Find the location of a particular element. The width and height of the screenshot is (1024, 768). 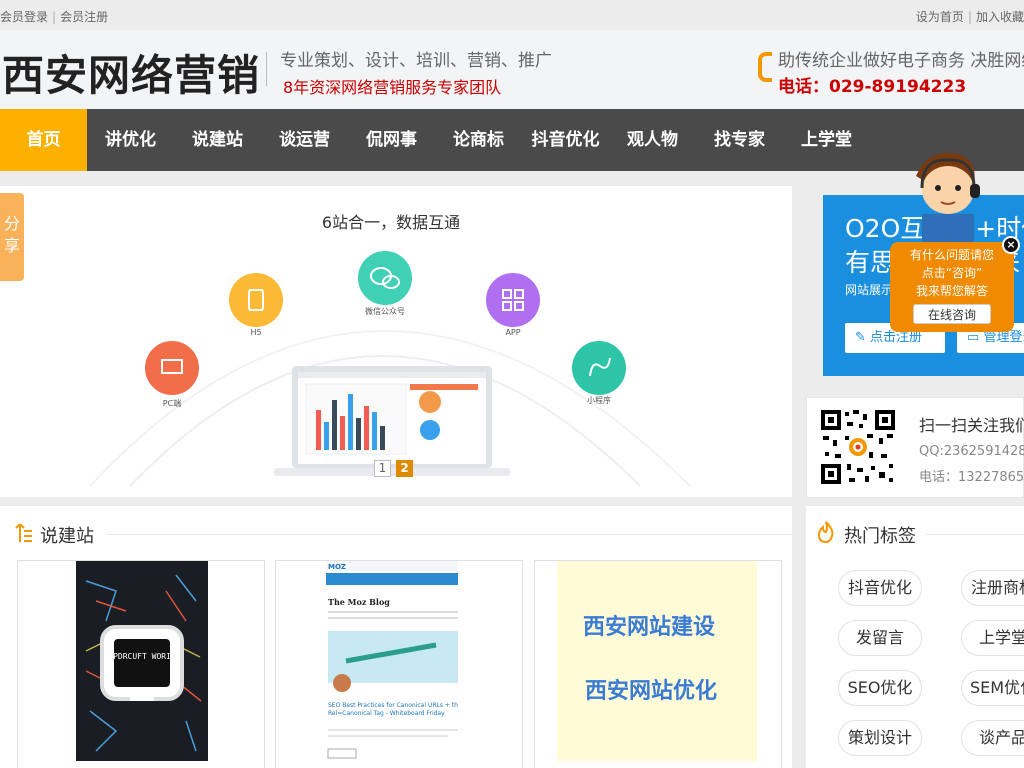

article-image-1: DPDRCUFT WORIS is located at coordinates (142, 661).